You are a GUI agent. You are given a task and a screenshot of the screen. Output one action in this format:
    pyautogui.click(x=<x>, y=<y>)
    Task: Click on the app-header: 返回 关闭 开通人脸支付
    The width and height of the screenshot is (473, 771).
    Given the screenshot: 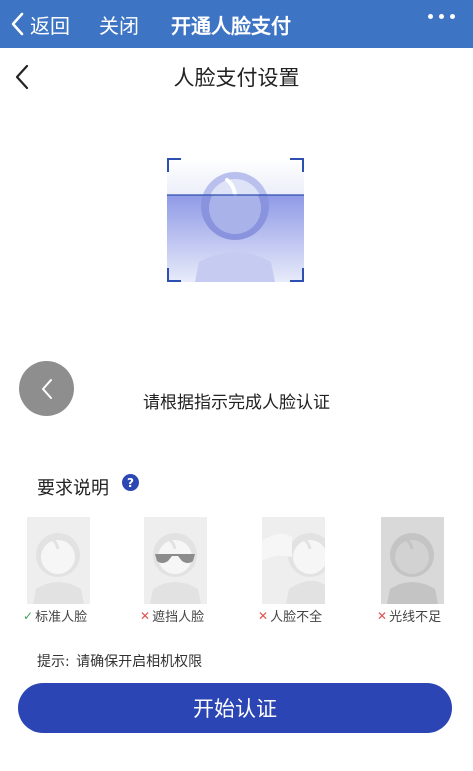 What is the action you would take?
    pyautogui.click(x=236, y=24)
    